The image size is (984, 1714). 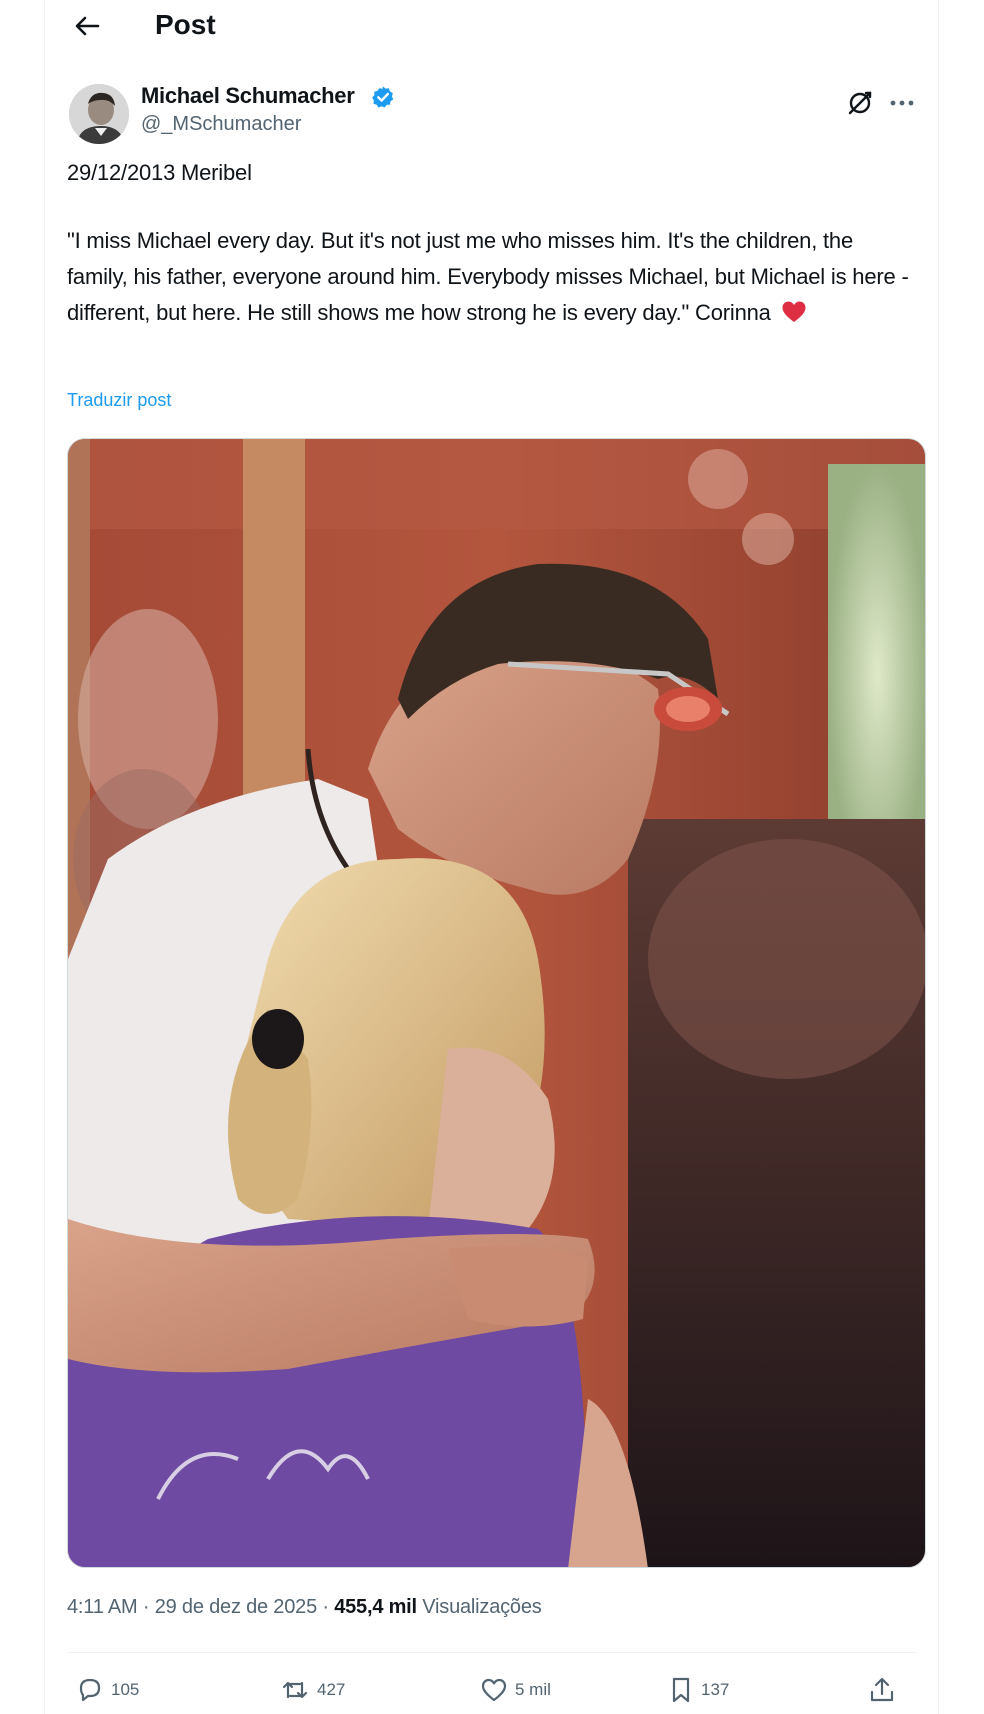 I want to click on reply-count: 105, so click(x=125, y=1689).